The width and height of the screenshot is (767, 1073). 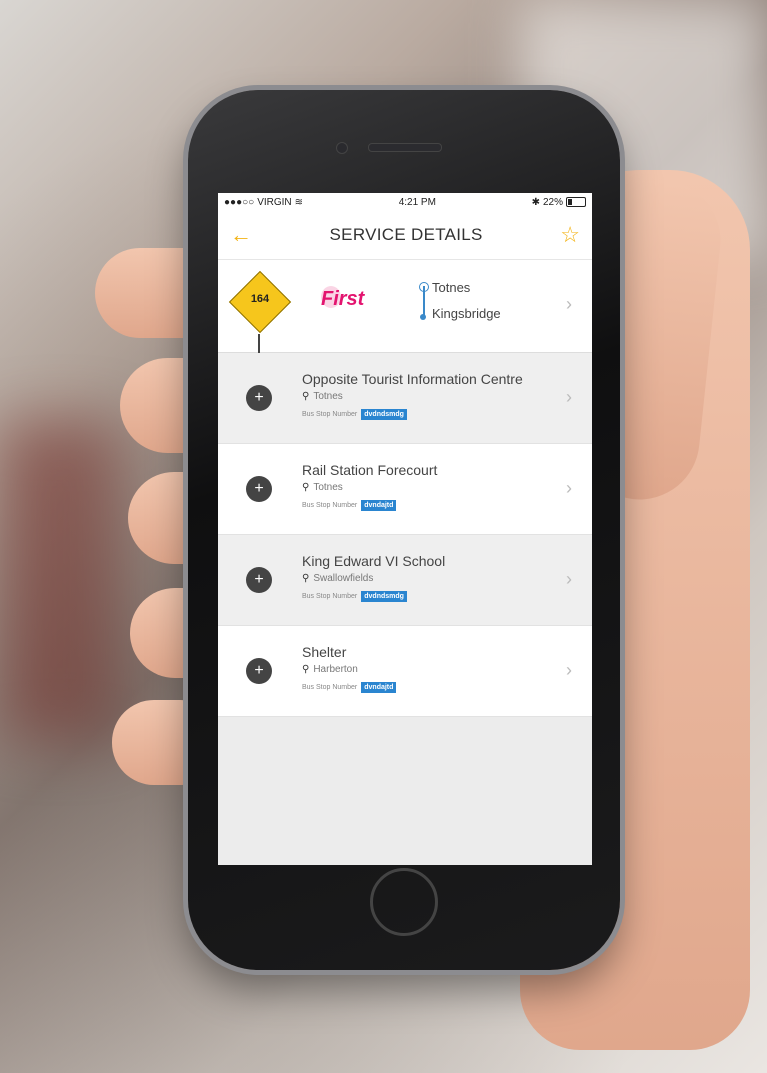 I want to click on stop-area: ⚲ Swallowfields, so click(x=337, y=578).